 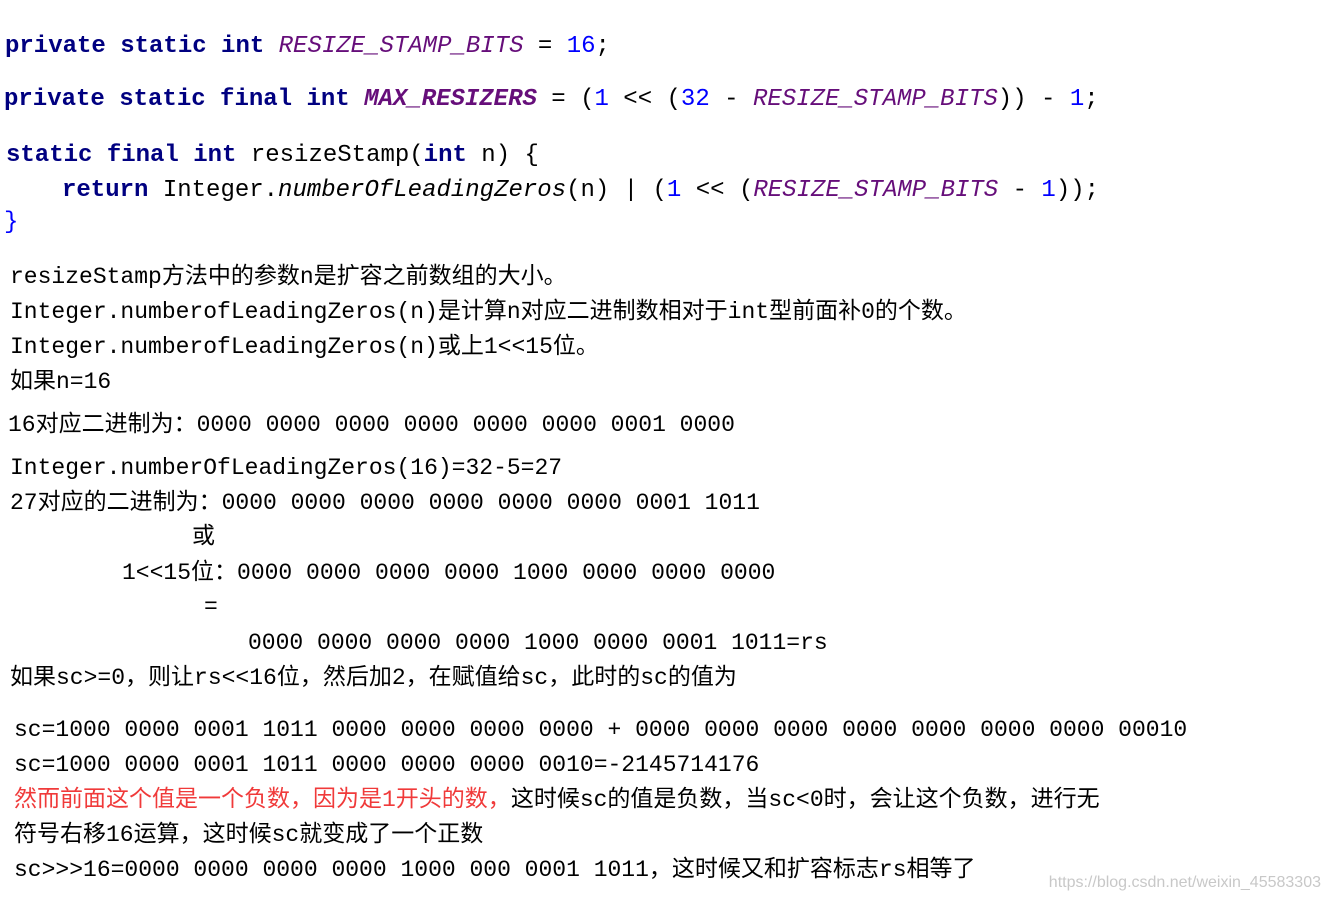 I want to click on highlighted-text: 然而前面这个值是一个负数，因为是1开头的数，, so click(x=262, y=800).